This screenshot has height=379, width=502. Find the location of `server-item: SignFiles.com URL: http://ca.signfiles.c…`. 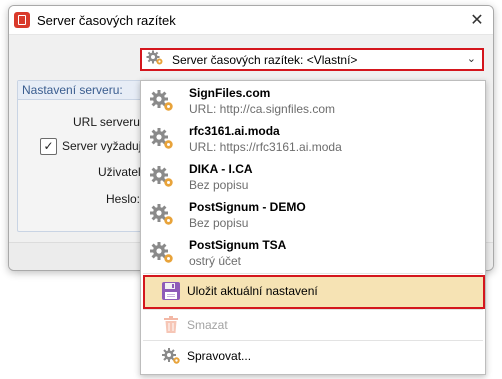

server-item: SignFiles.com URL: http://ca.signfiles.c… is located at coordinates (313, 102).